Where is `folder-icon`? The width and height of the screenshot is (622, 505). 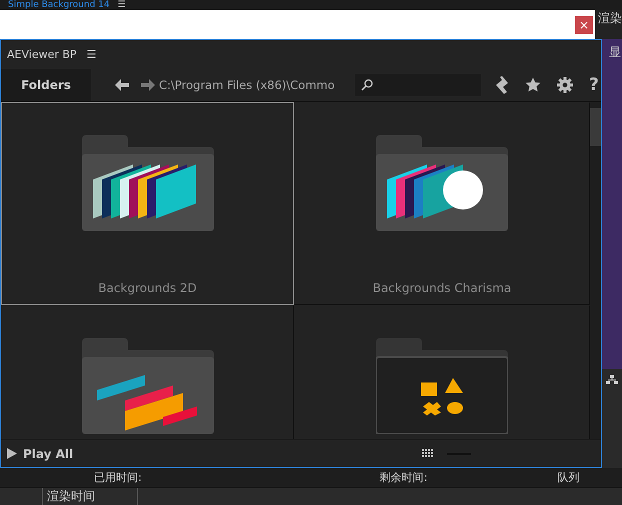 folder-icon is located at coordinates (442, 386).